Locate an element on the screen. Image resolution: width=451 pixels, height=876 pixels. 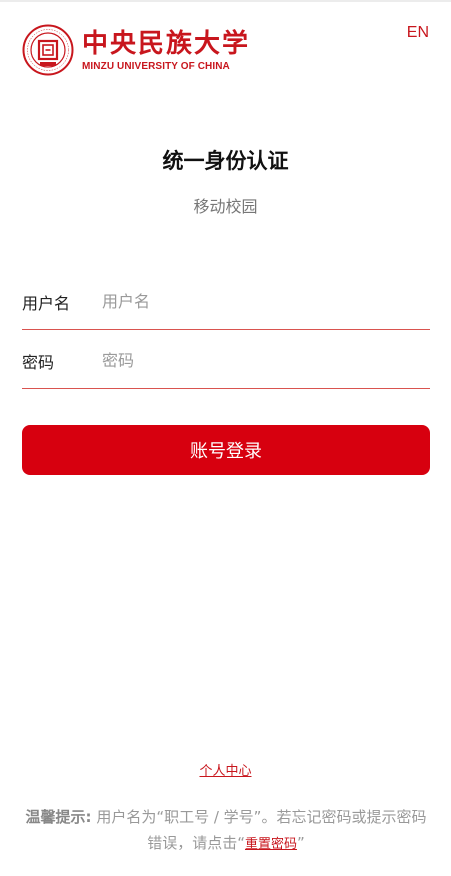
tip-label: 温馨提示: is located at coordinates (58, 817).